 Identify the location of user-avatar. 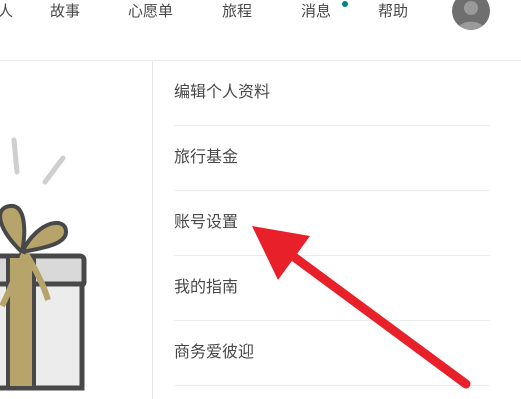
(471, 15).